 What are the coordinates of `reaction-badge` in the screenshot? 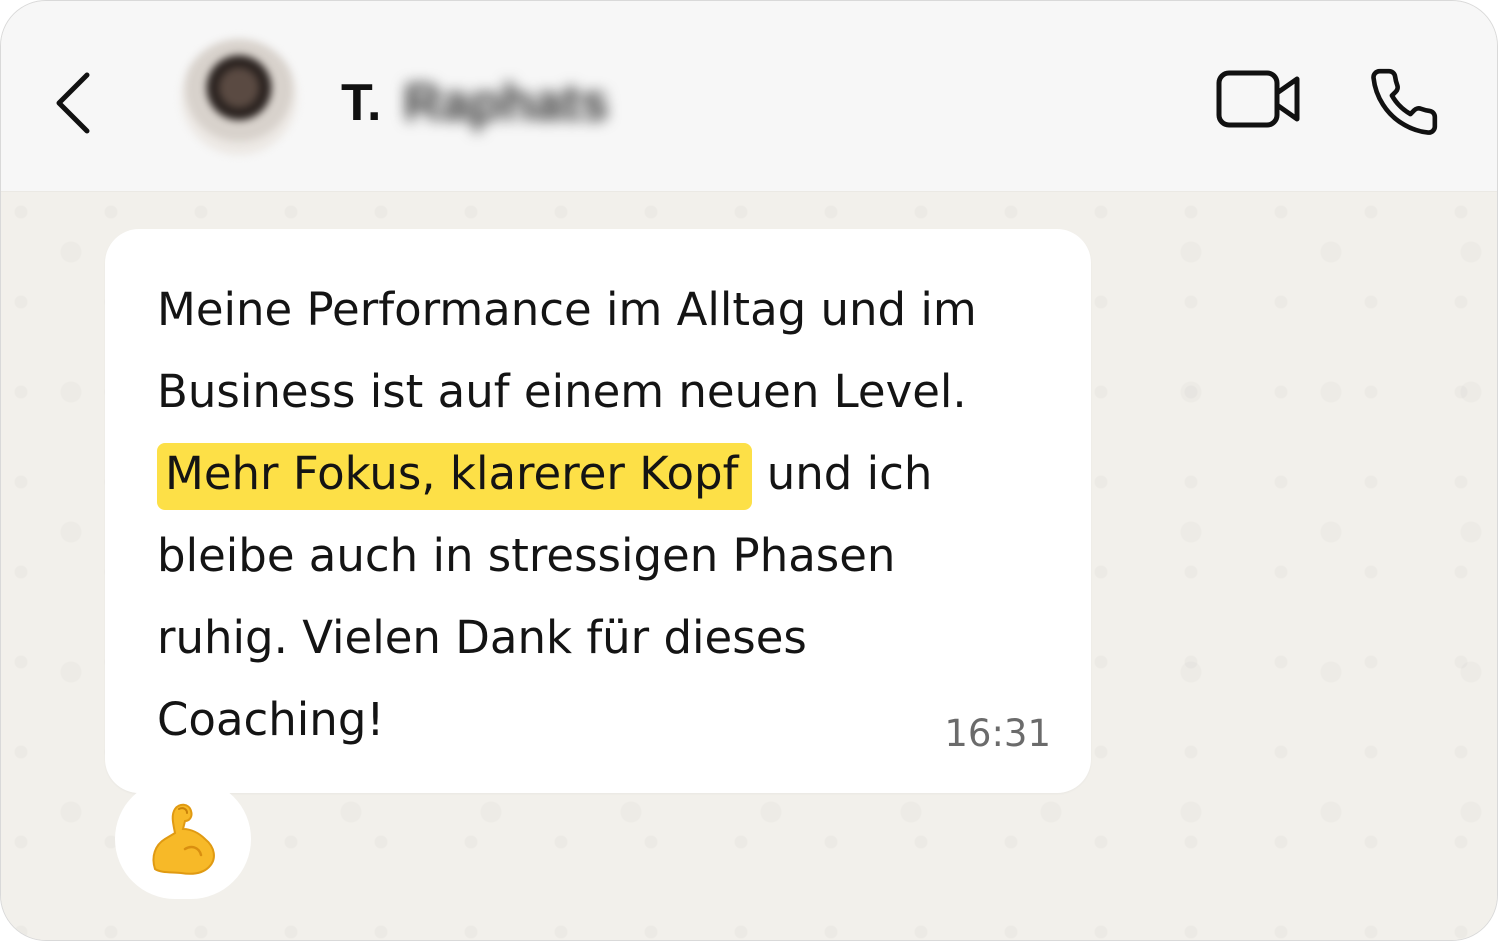 It's located at (183, 839).